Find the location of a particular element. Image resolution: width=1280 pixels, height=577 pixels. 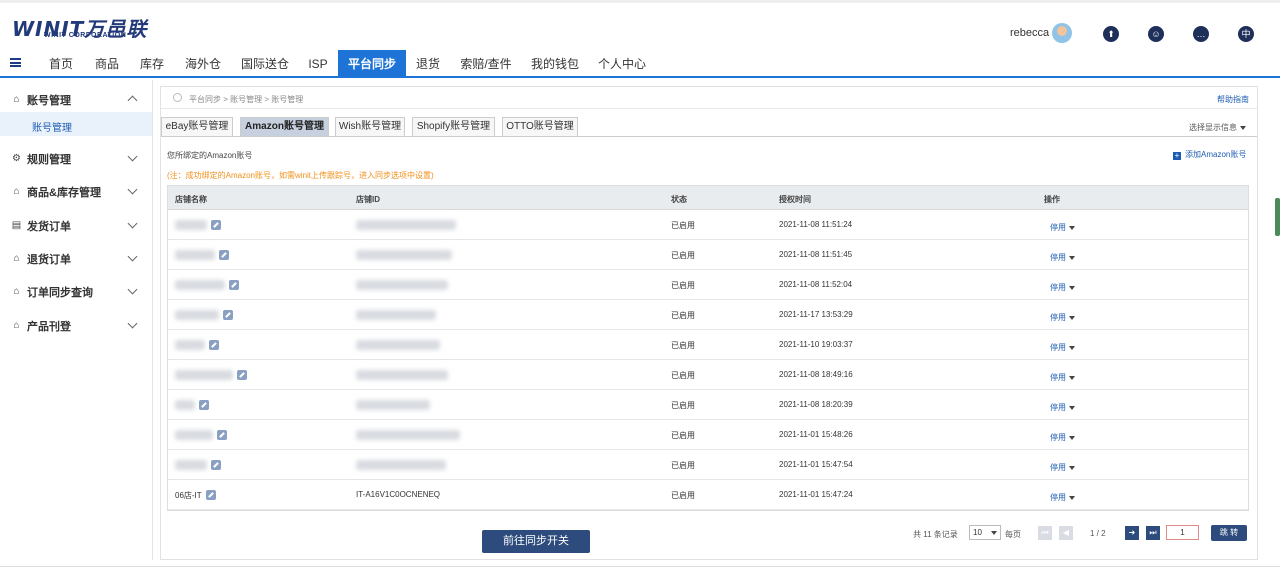

tab-amazon: Amazon账号管理 is located at coordinates (284, 126).